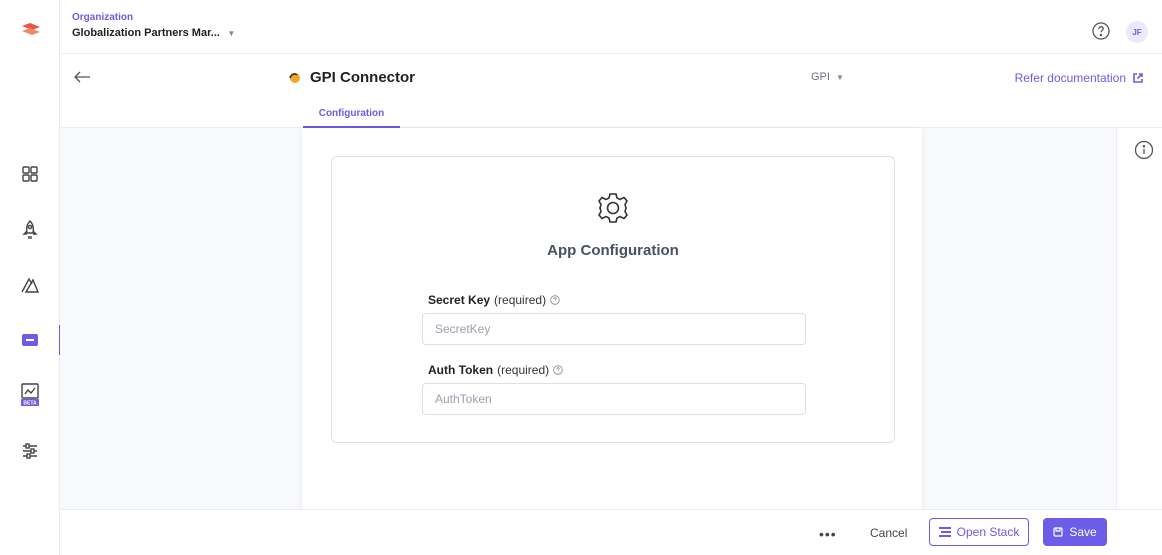  Describe the element at coordinates (1139, 318) in the screenshot. I see `info-sidebar` at that location.